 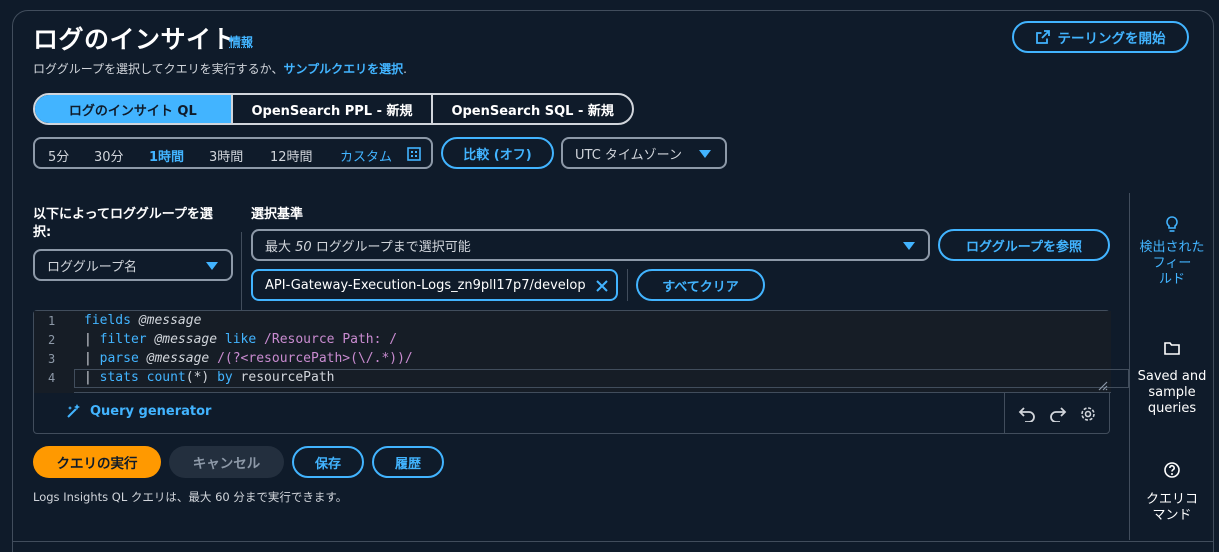 I want to click on code-line-4: | stats count(*) by resourcePath, so click(x=209, y=377).